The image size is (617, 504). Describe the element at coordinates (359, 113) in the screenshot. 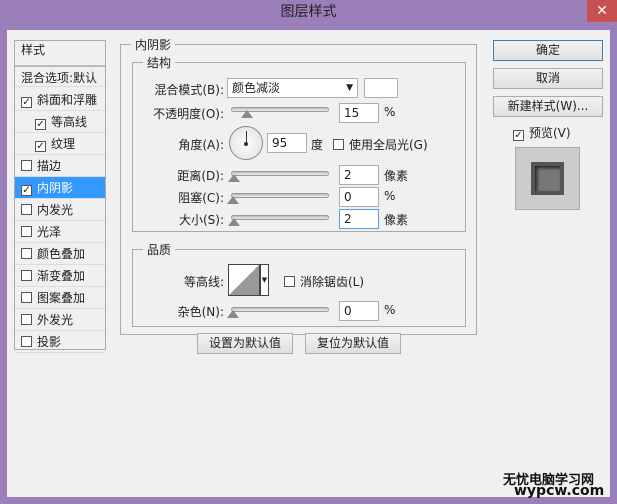

I see `opacity-input: 15` at that location.